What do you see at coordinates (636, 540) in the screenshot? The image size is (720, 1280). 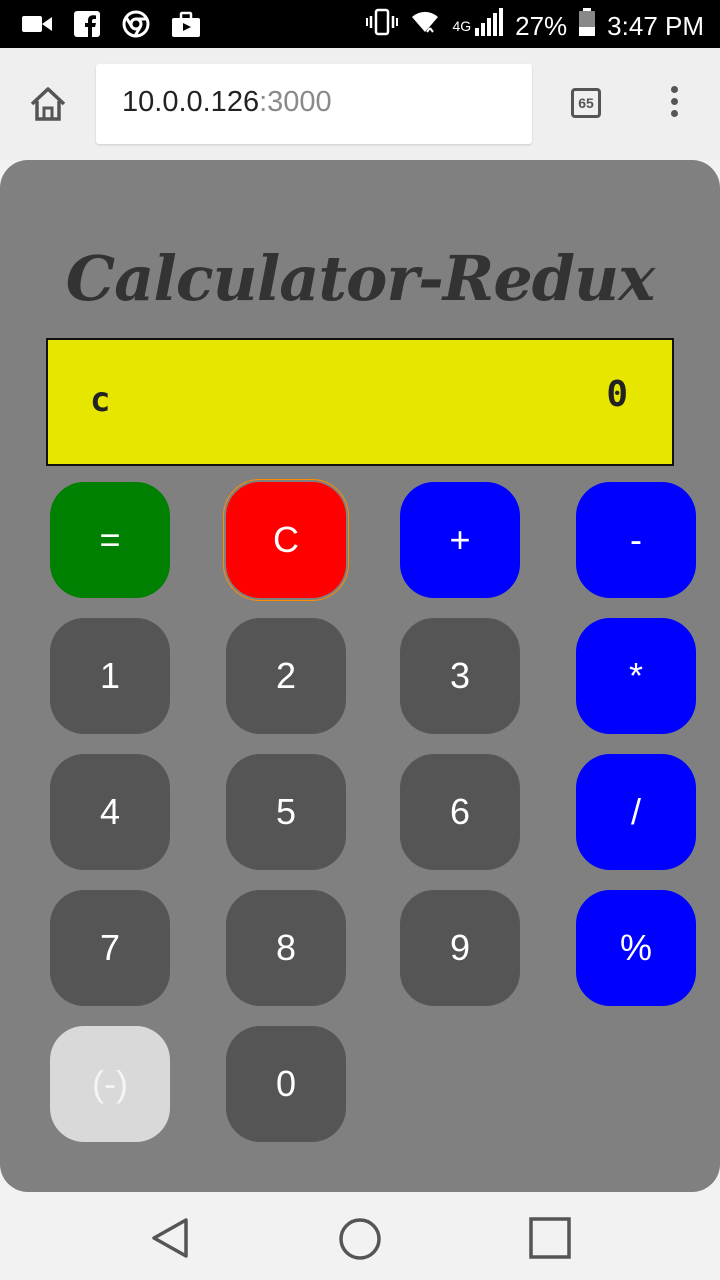 I see `minus-button: -` at bounding box center [636, 540].